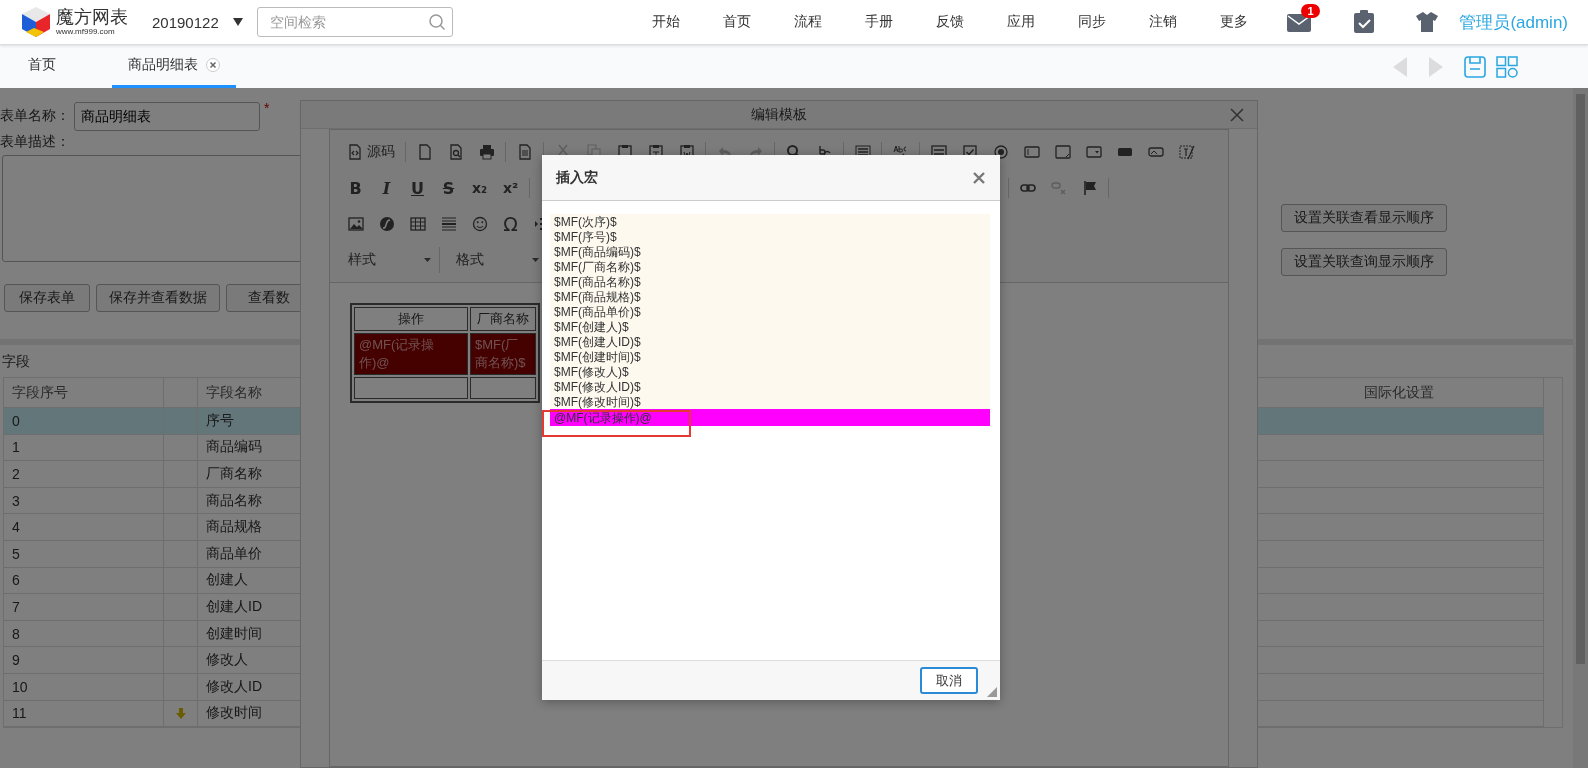 The width and height of the screenshot is (1588, 768). I want to click on superscript-button: x², so click(510, 188).